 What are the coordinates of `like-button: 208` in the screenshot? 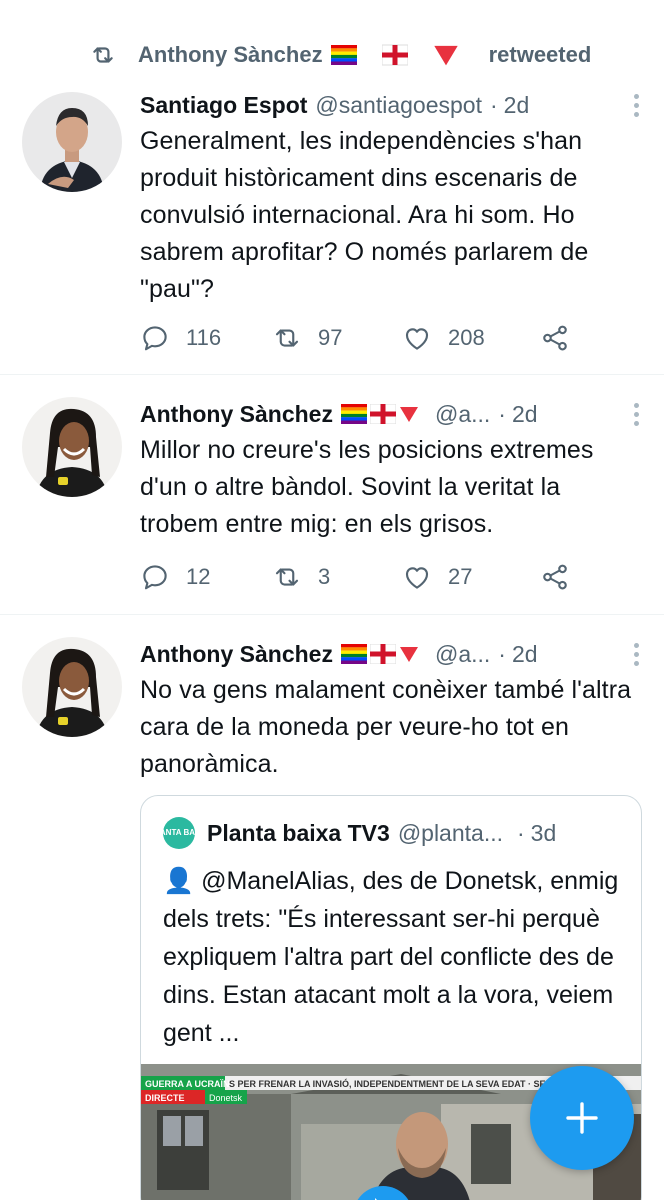 It's located at (471, 338).